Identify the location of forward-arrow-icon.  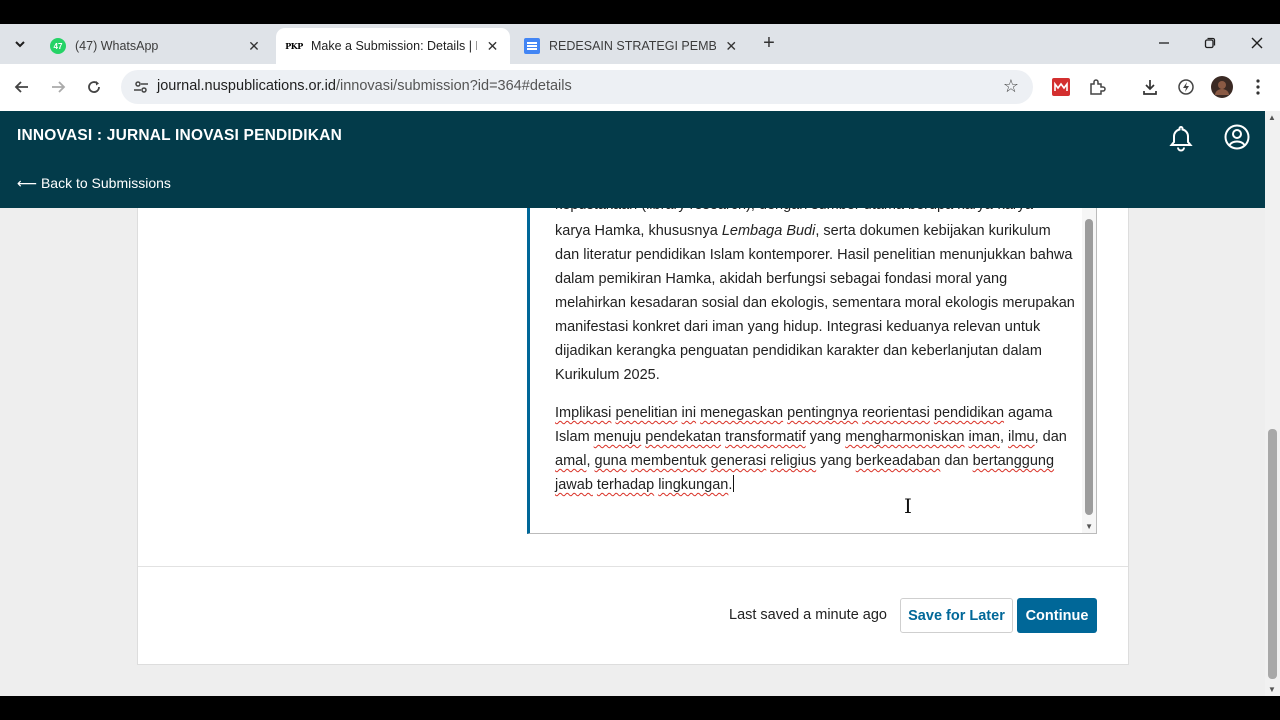
(58, 87).